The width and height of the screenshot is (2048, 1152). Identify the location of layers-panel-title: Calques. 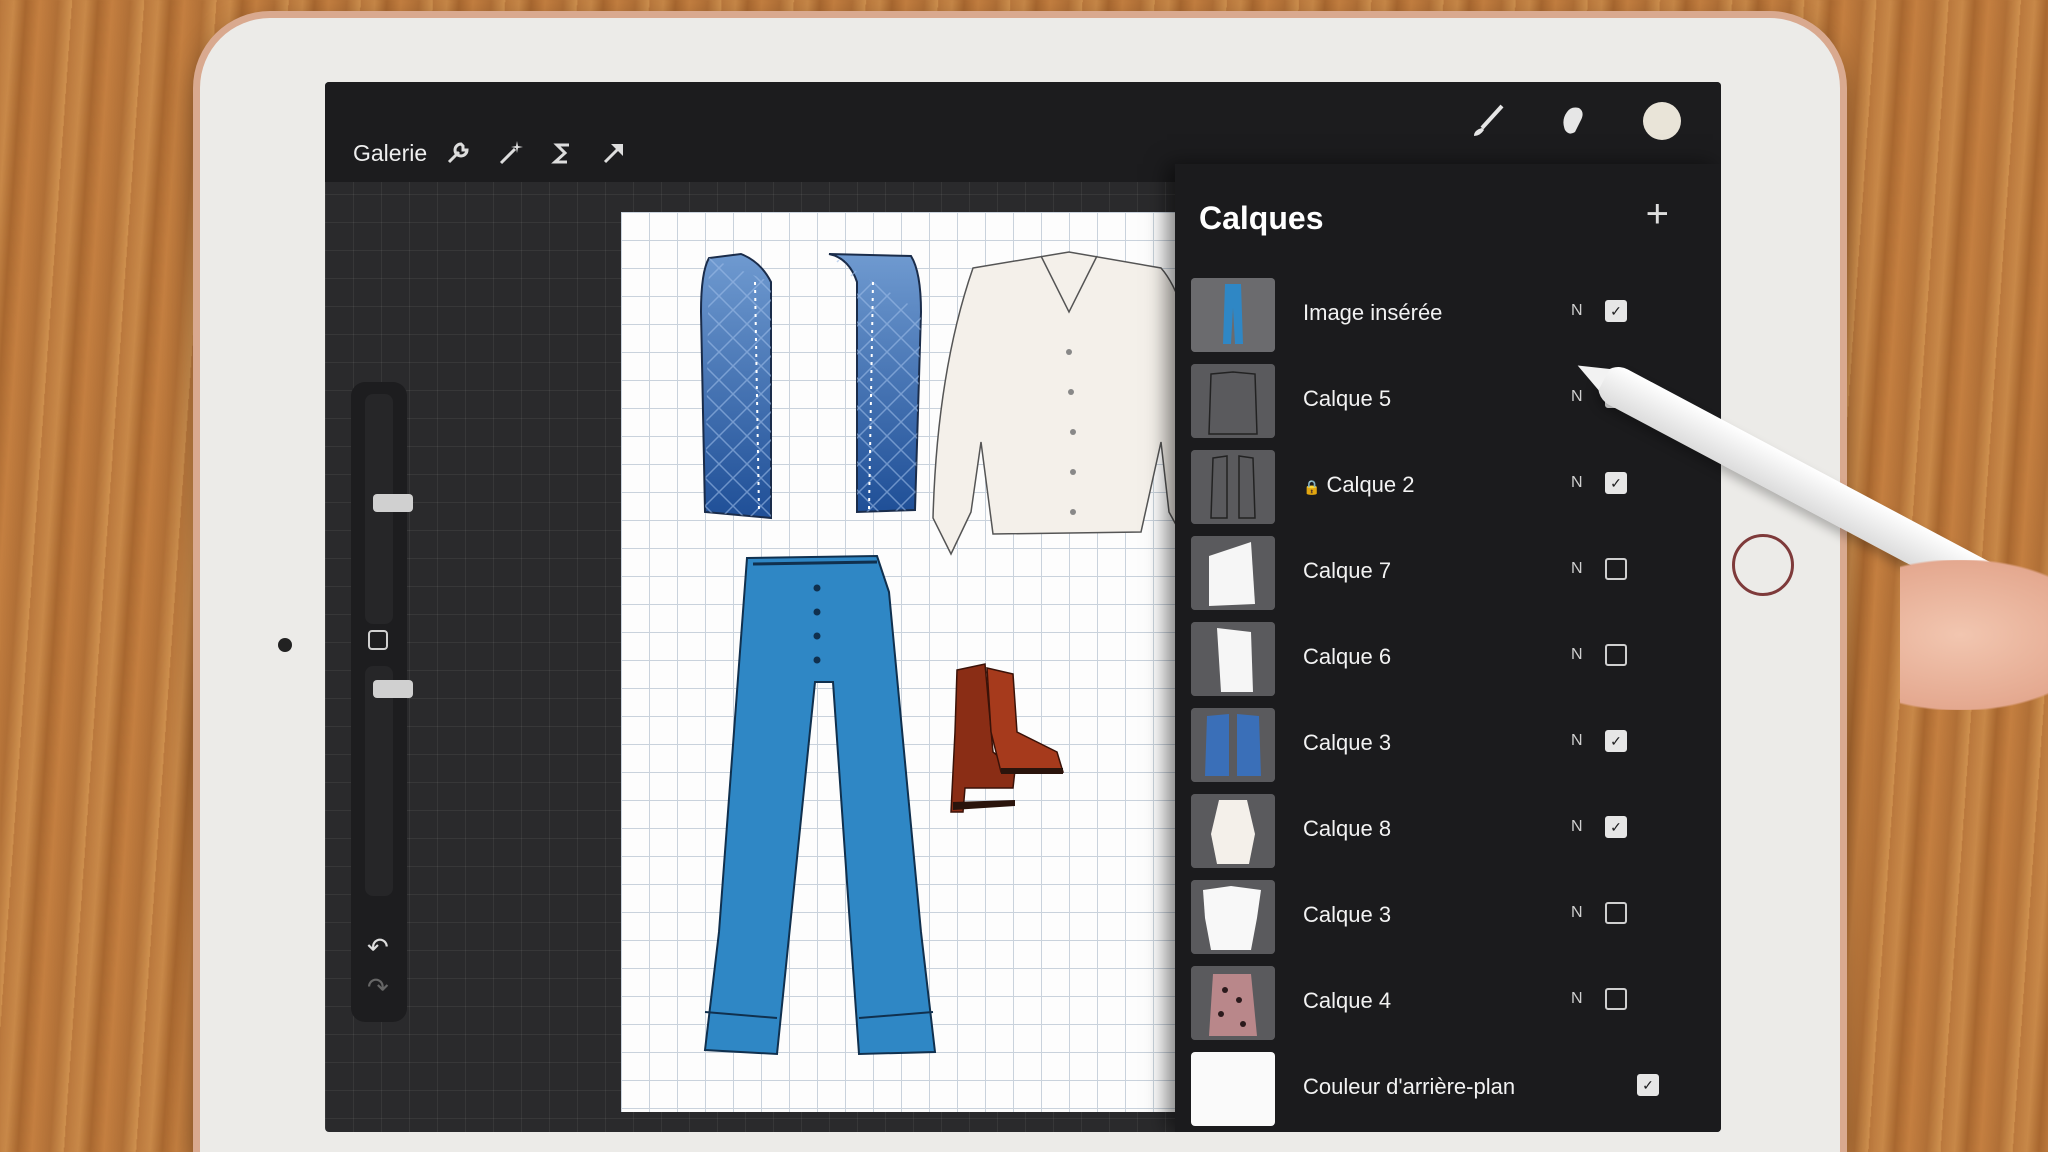
(1261, 218).